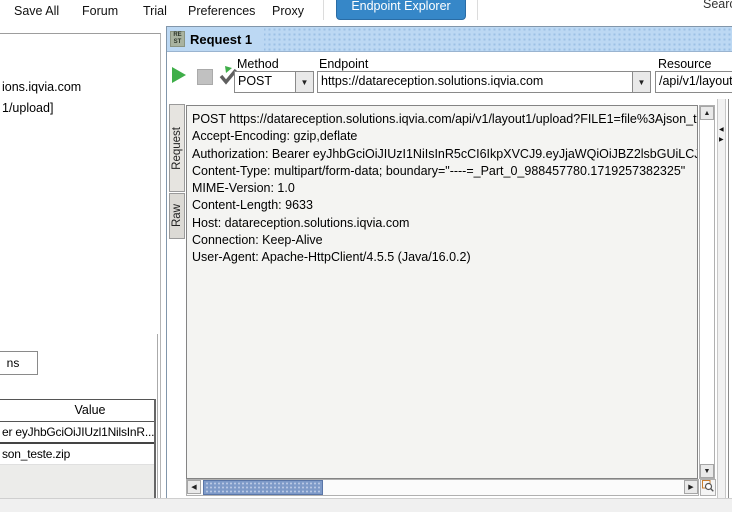  Describe the element at coordinates (721, 140) in the screenshot. I see `expand-right-icon: ▶` at that location.